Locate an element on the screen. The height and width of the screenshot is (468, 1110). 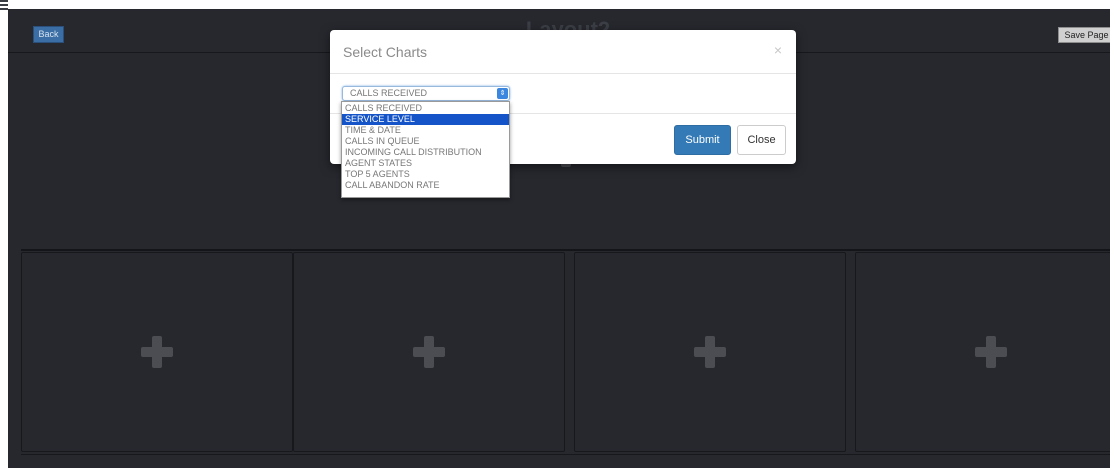
chart-select: CALLS RECEIVED ⇕ is located at coordinates (426, 93).